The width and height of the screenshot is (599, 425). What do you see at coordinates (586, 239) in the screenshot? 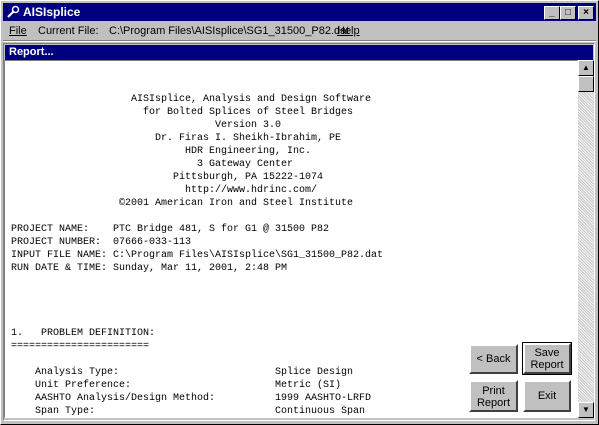
I see `vertical-scrollbar: ▲ ▼` at bounding box center [586, 239].